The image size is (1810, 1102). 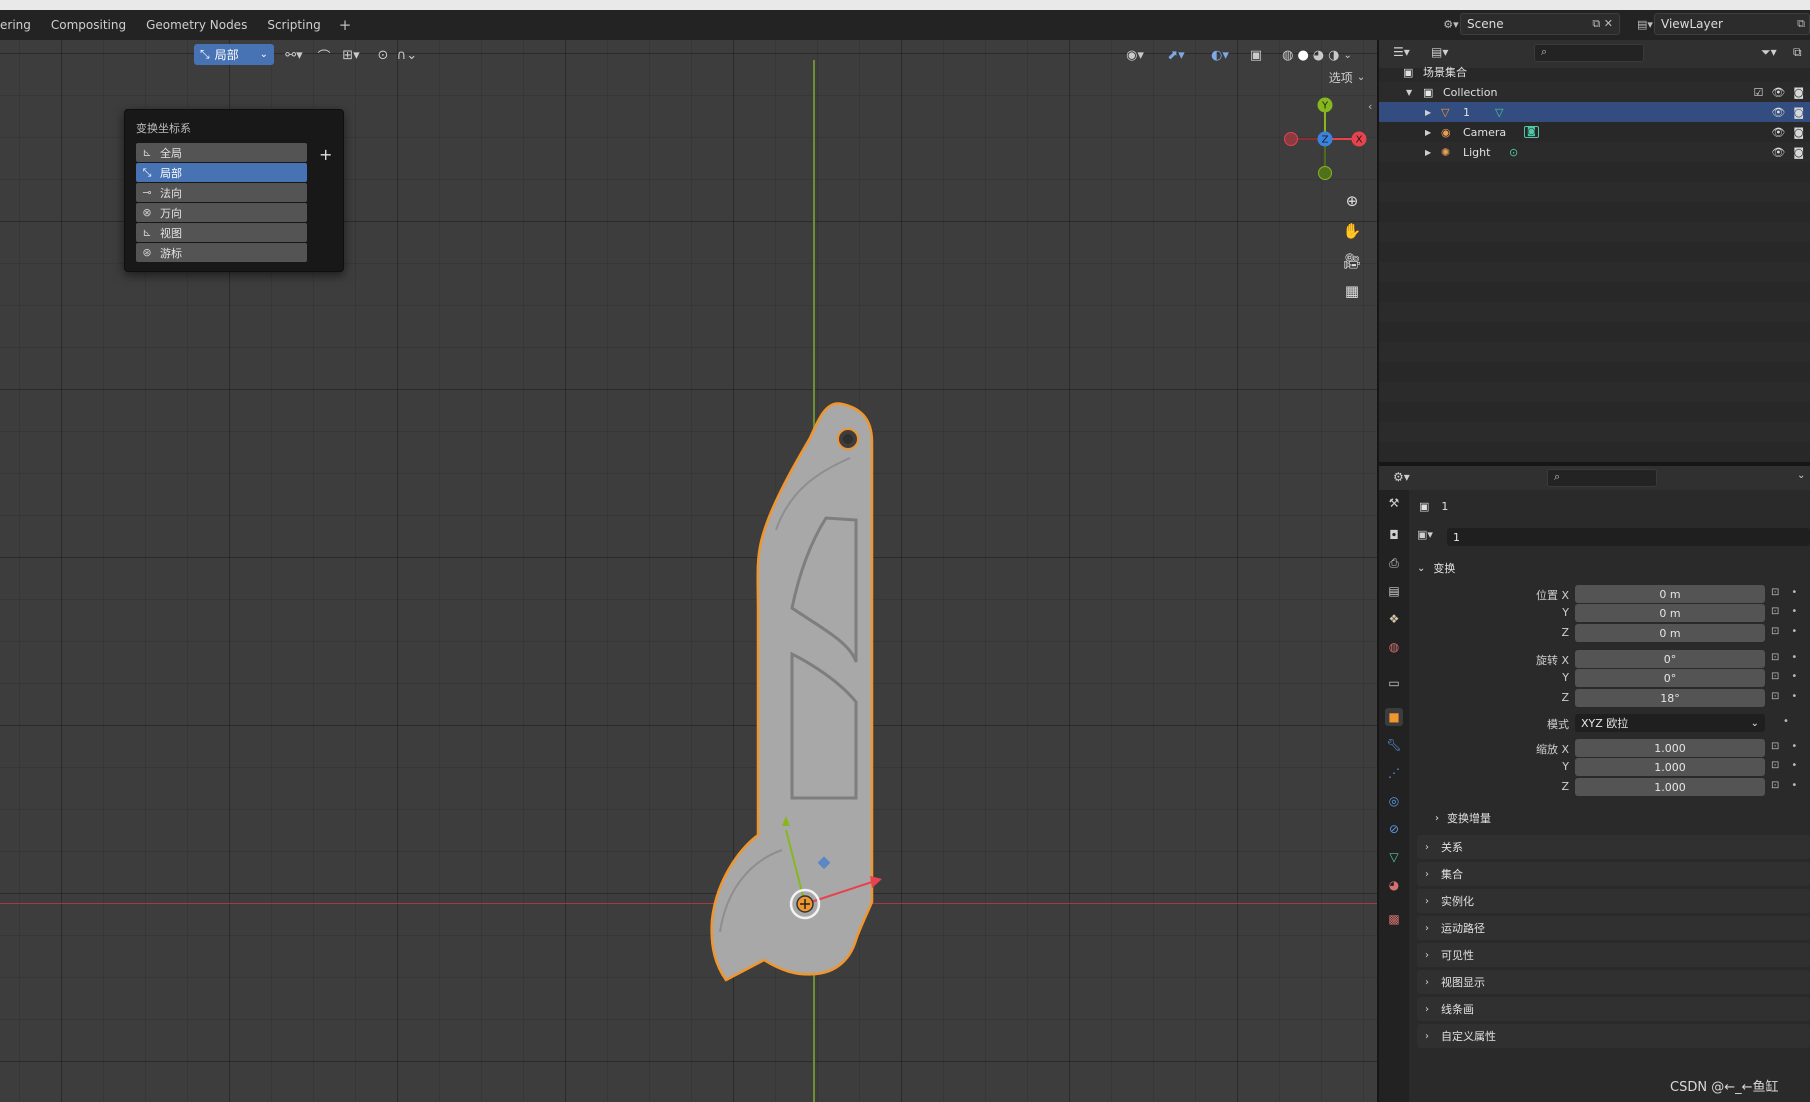 What do you see at coordinates (345, 25) in the screenshot?
I see `add-workspace-button: +` at bounding box center [345, 25].